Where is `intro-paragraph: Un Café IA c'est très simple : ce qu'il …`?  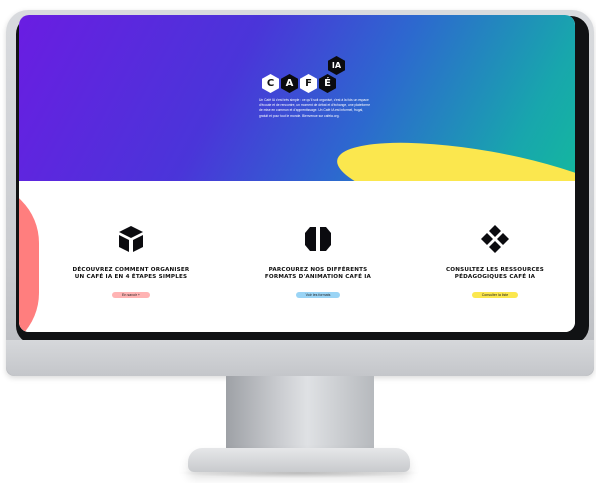
intro-paragraph: Un Café IA c'est très simple : ce qu'il … is located at coordinates (315, 108).